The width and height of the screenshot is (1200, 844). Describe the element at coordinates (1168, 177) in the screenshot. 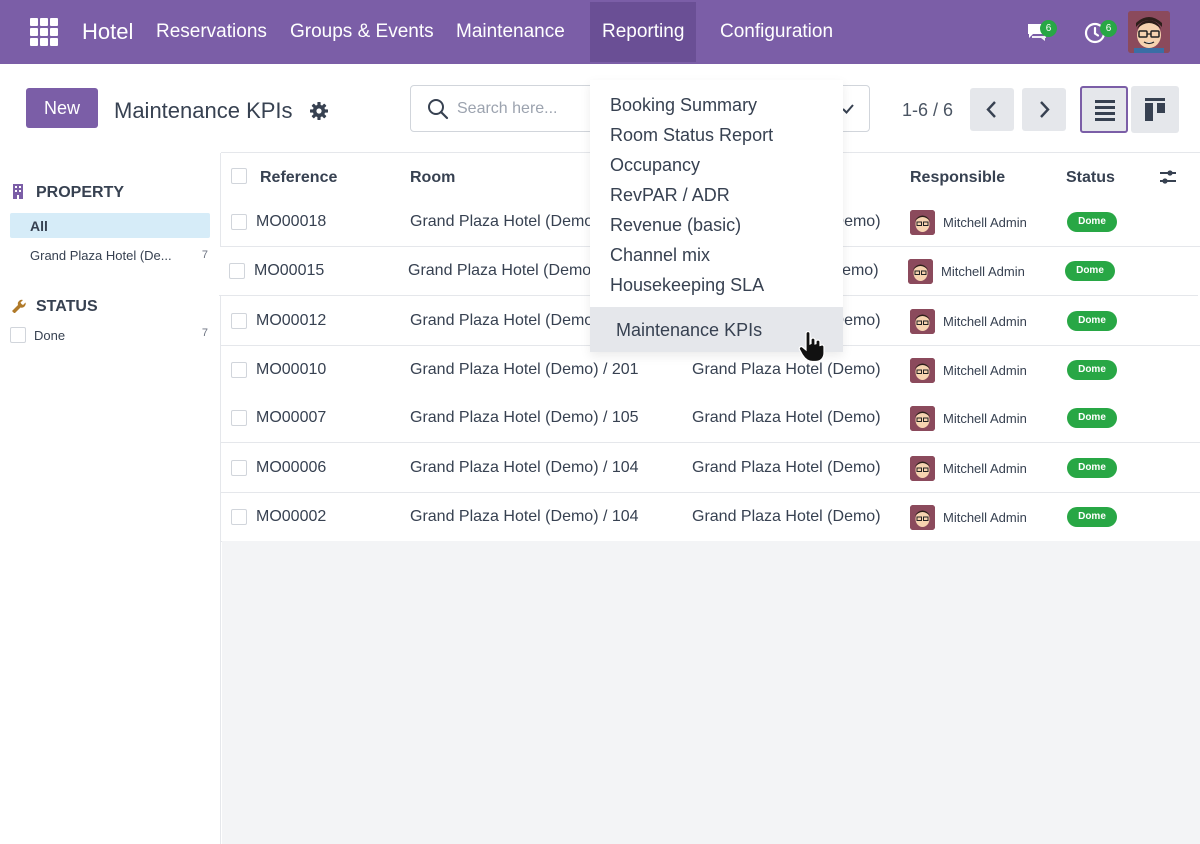

I see `column-settings-icon` at that location.